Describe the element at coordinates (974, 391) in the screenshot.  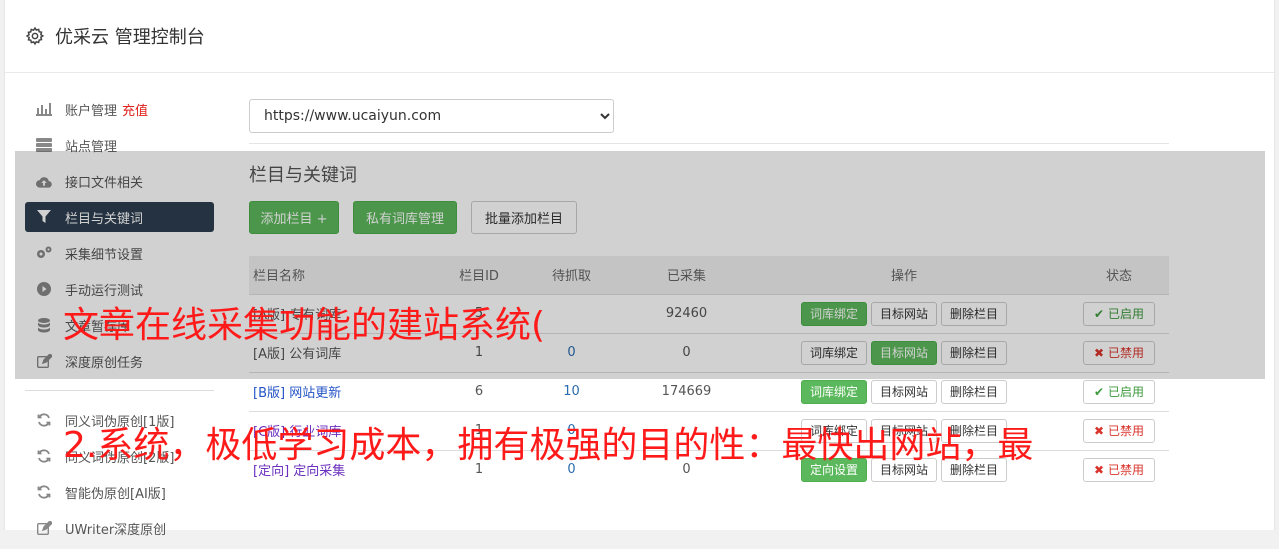
I see `delete-column-button: 删除栏目` at that location.